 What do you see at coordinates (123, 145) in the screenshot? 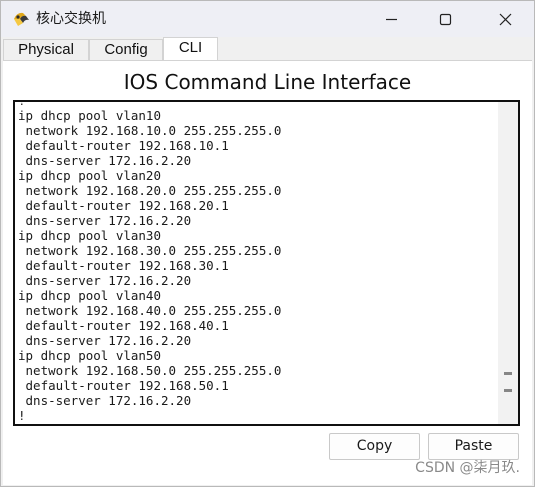
I see `terminal-line: default-router 192.168.10.1` at bounding box center [123, 145].